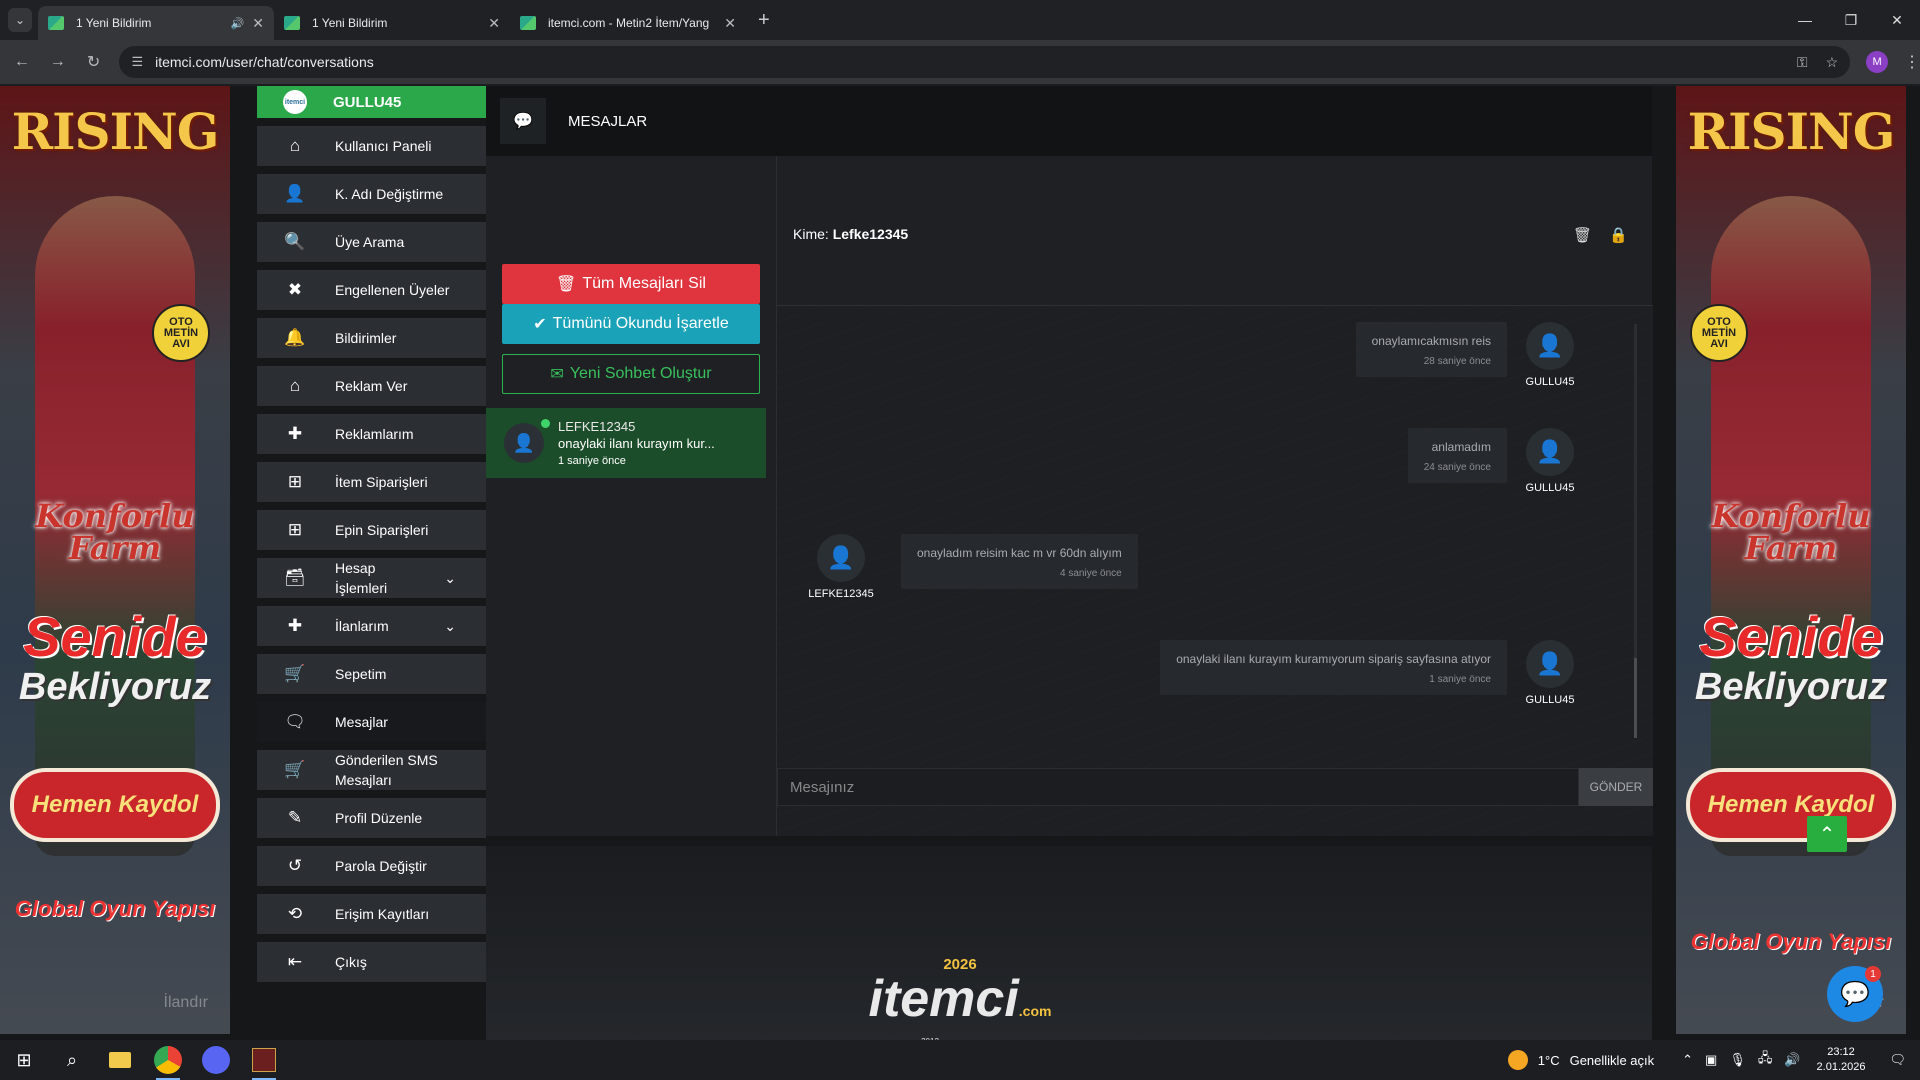 The width and height of the screenshot is (1920, 1080). I want to click on sidebar-item-epin-siparisleri: ⊞ Epin Siparişleri, so click(371, 530).